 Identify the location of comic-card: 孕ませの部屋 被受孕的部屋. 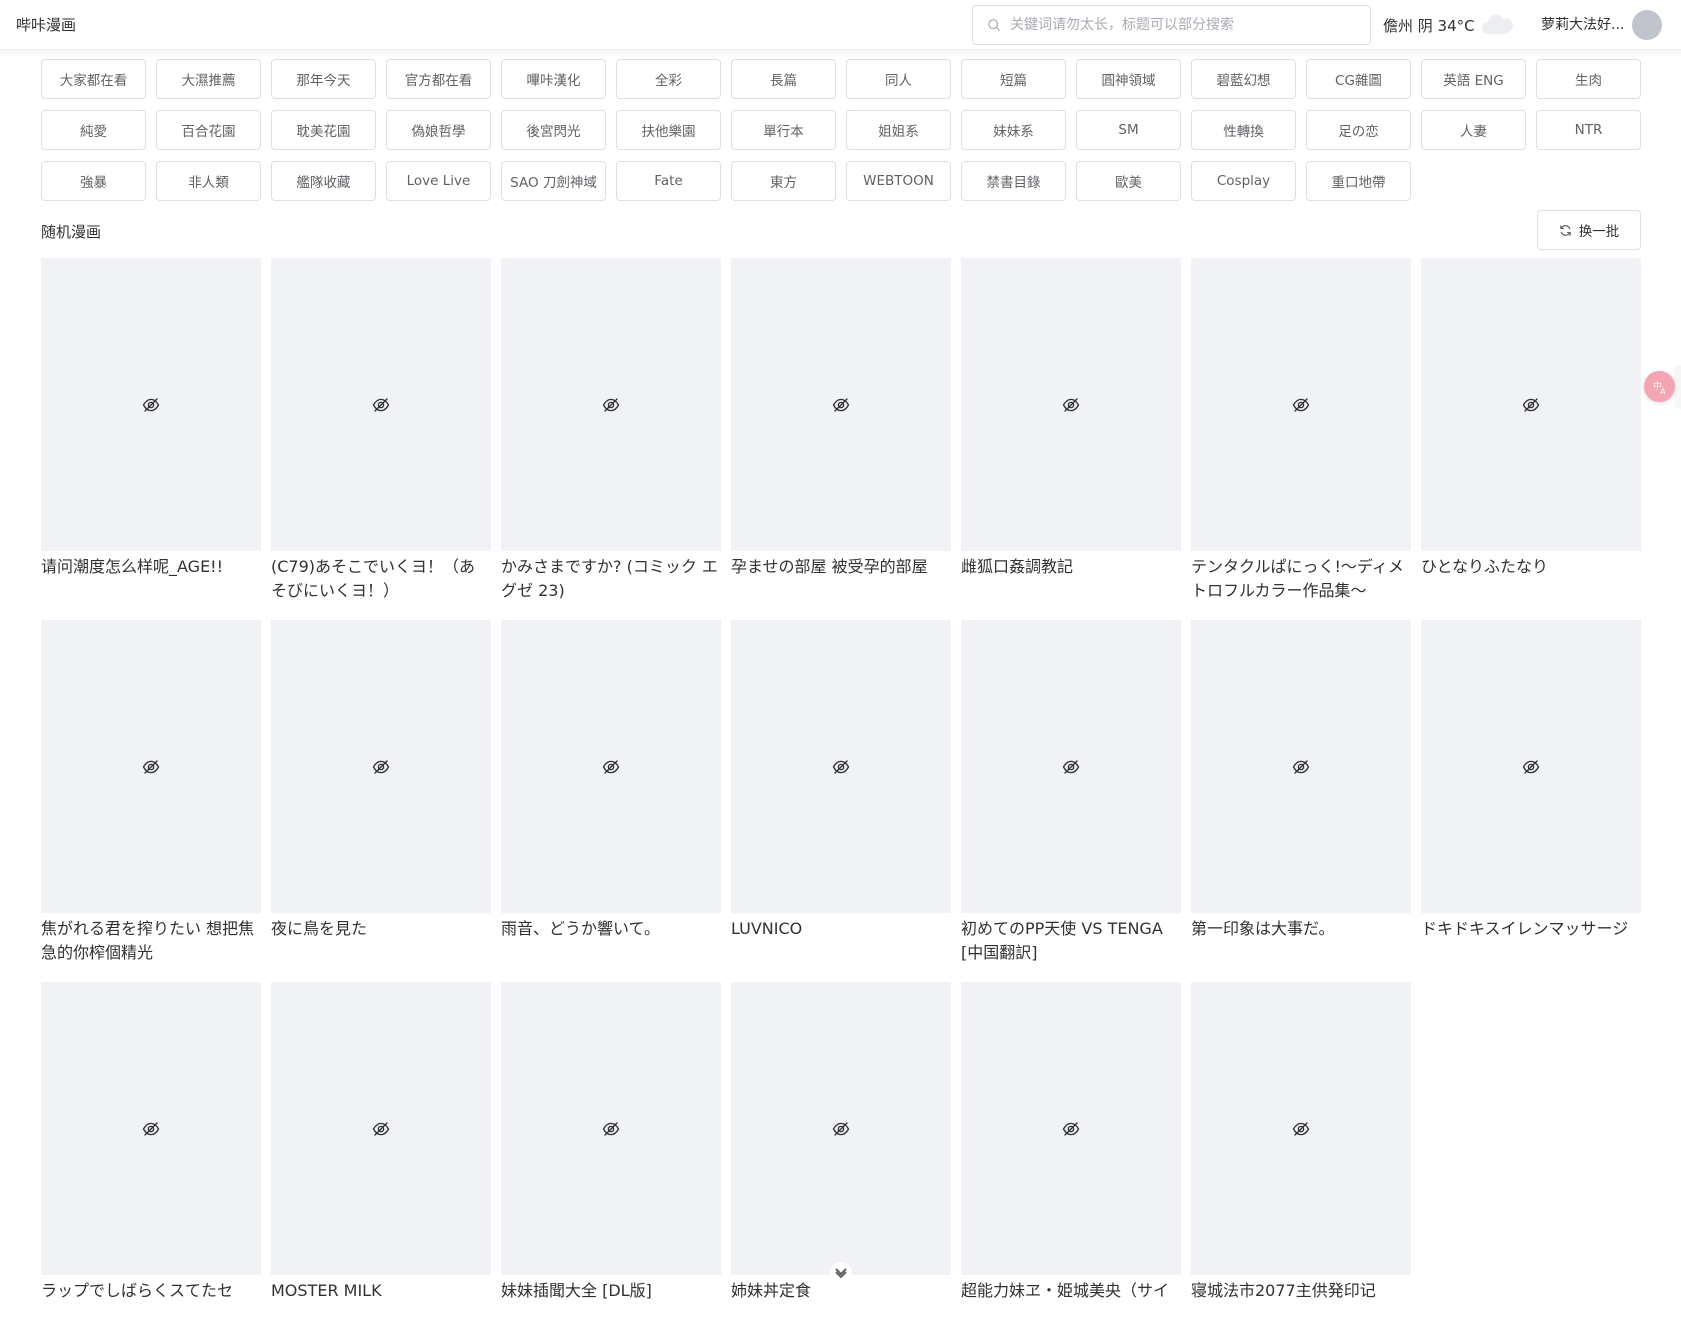
(841, 439).